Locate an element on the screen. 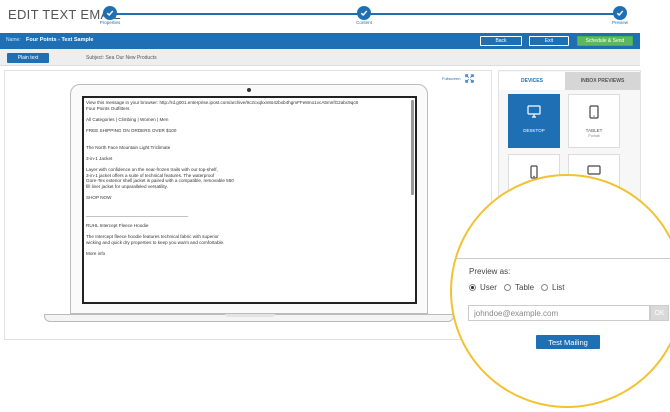 The height and width of the screenshot is (412, 670). step-label-preview: Preview is located at coordinates (620, 22).